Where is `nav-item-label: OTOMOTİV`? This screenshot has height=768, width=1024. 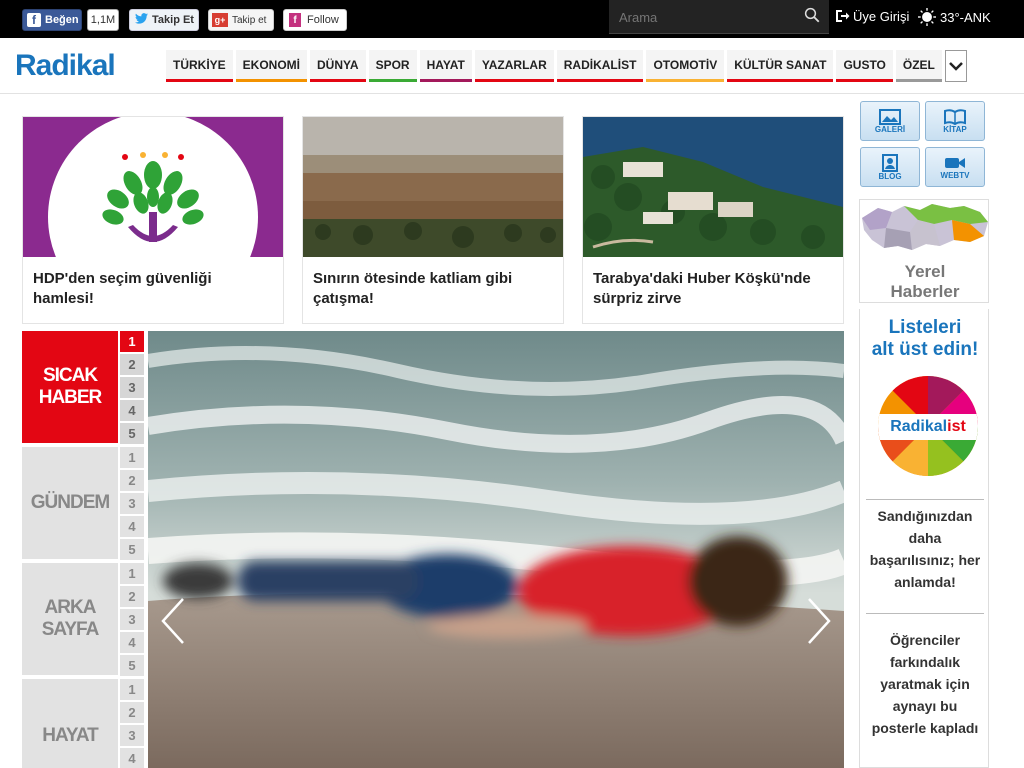
nav-item-label: OTOMOTİV is located at coordinates (685, 64).